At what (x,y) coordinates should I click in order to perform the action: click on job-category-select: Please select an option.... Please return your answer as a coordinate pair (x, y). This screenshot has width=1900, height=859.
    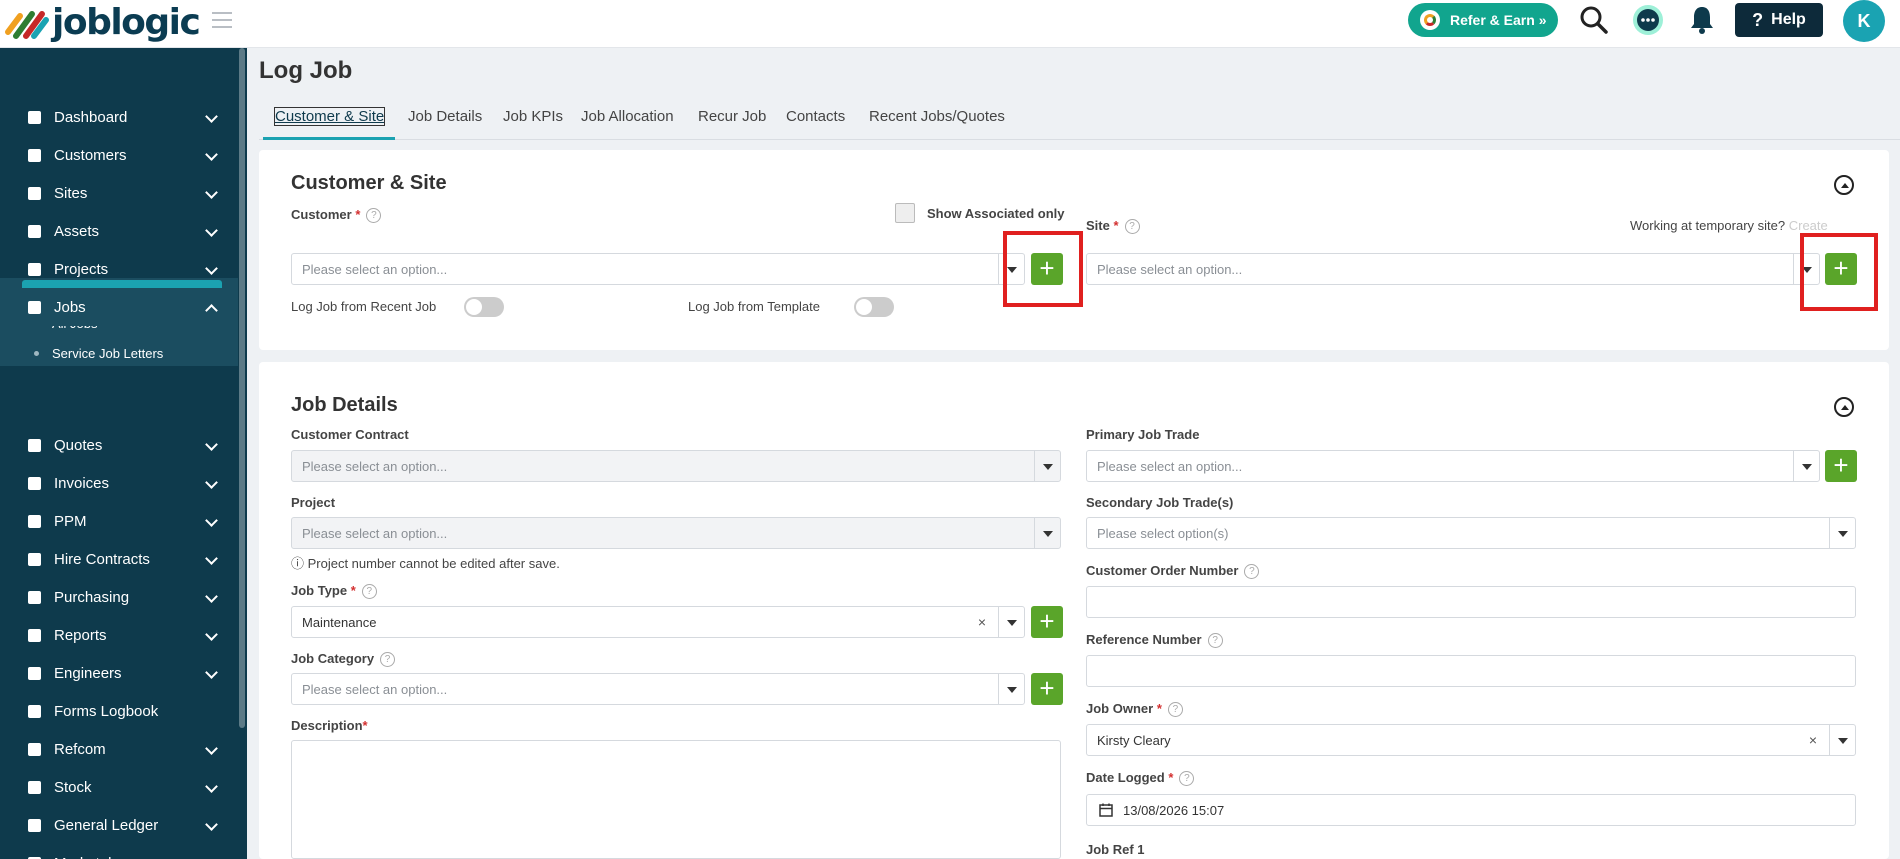
    Looking at the image, I should click on (658, 689).